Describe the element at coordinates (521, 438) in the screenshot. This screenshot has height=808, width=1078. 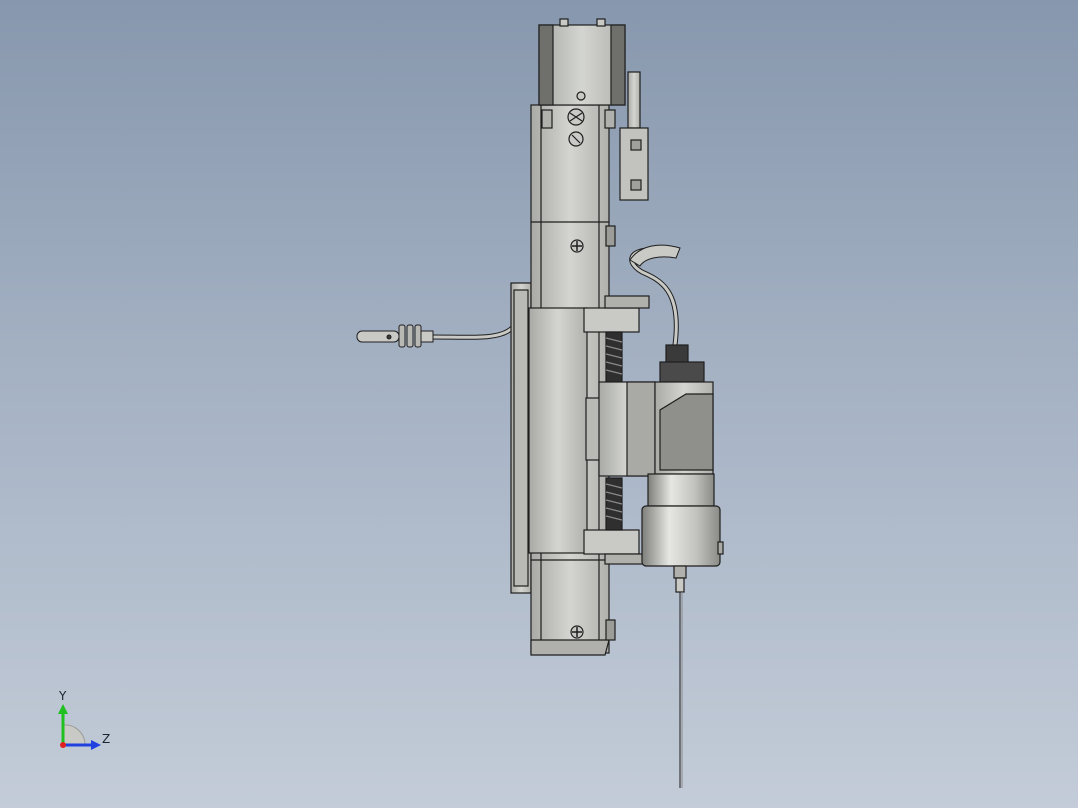
I see `mounting-plate` at that location.